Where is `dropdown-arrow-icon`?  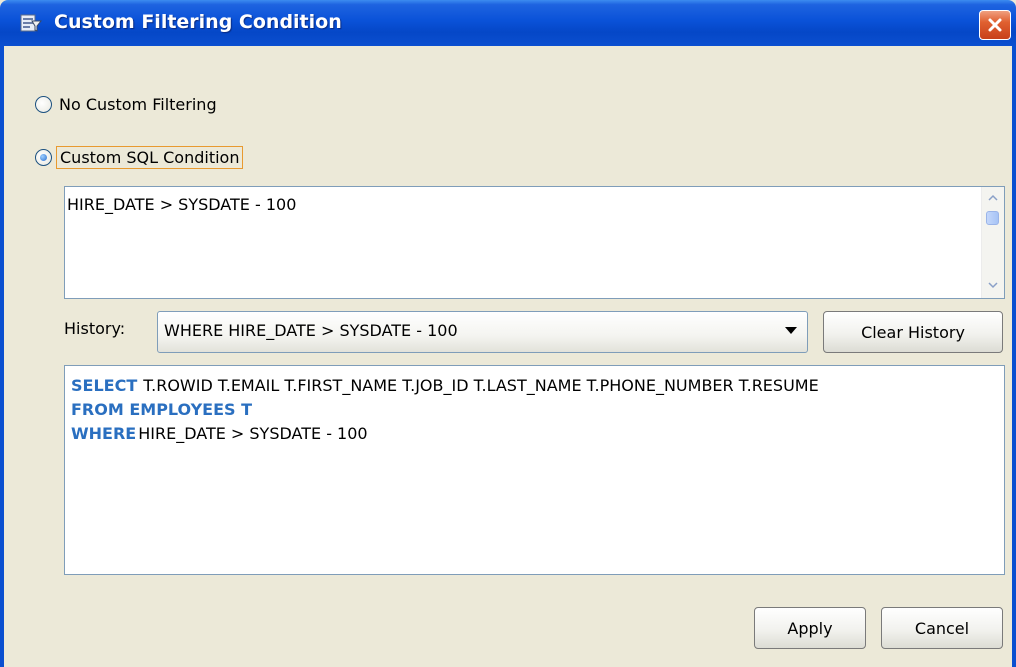
dropdown-arrow-icon is located at coordinates (791, 330).